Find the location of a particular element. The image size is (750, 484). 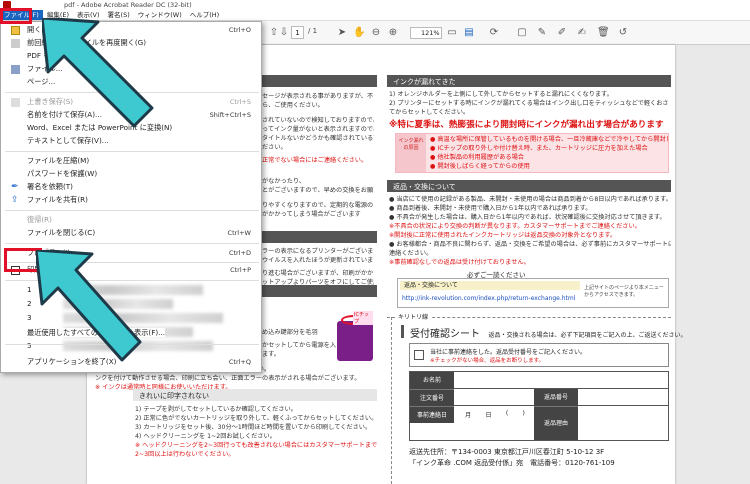

return-address-2: 「インク革命 .COM 返品受付係」宛 電話番号：0120-761-109 is located at coordinates (512, 463).